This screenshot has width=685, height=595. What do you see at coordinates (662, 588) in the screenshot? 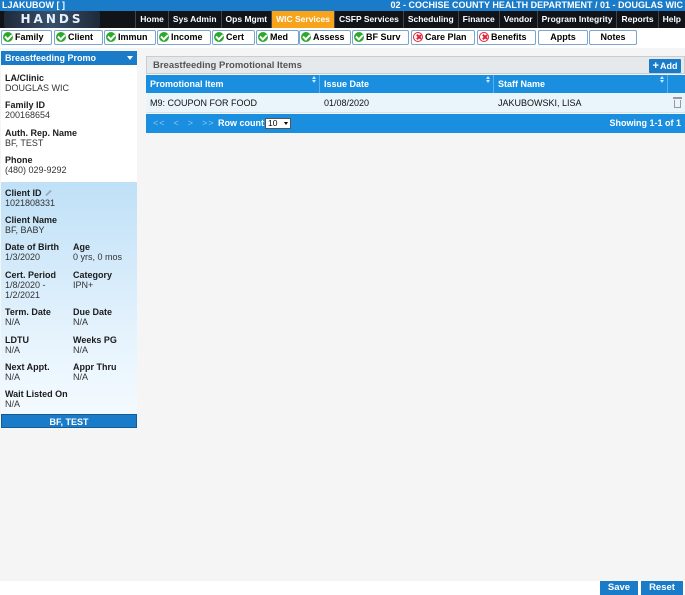
I see `reset-button: Reset` at bounding box center [662, 588].